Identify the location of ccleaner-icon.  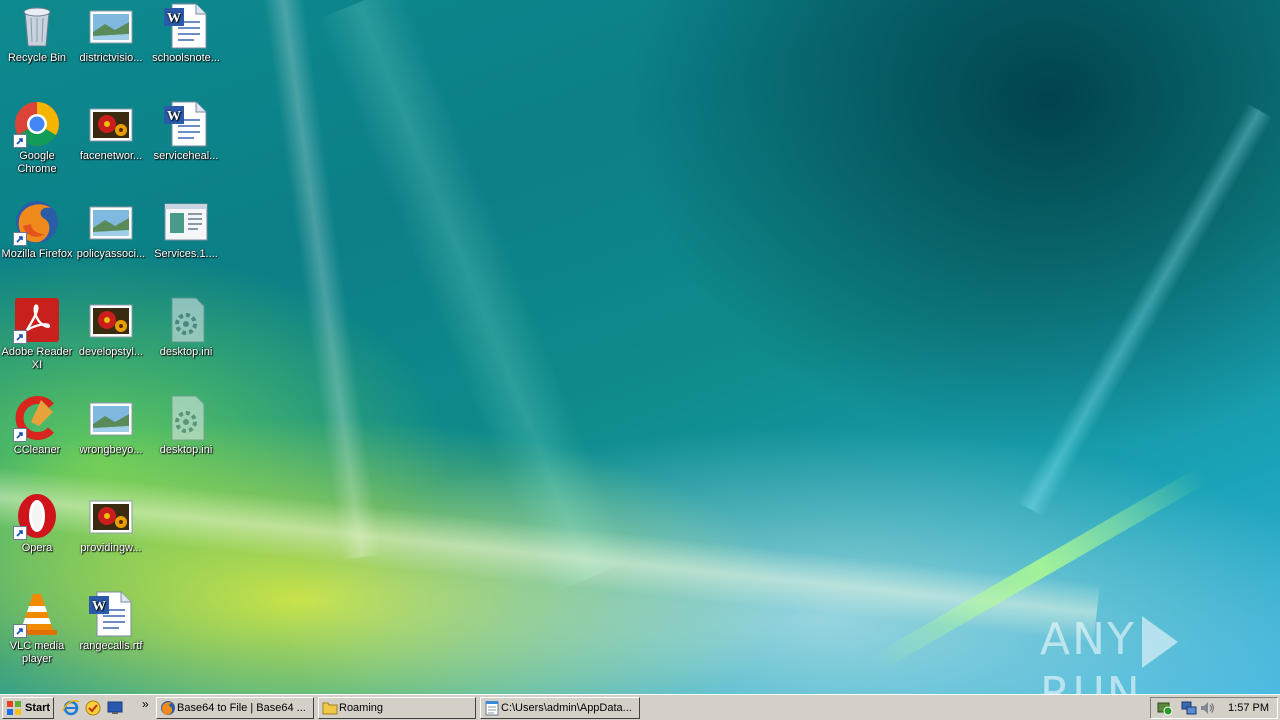
(37, 418).